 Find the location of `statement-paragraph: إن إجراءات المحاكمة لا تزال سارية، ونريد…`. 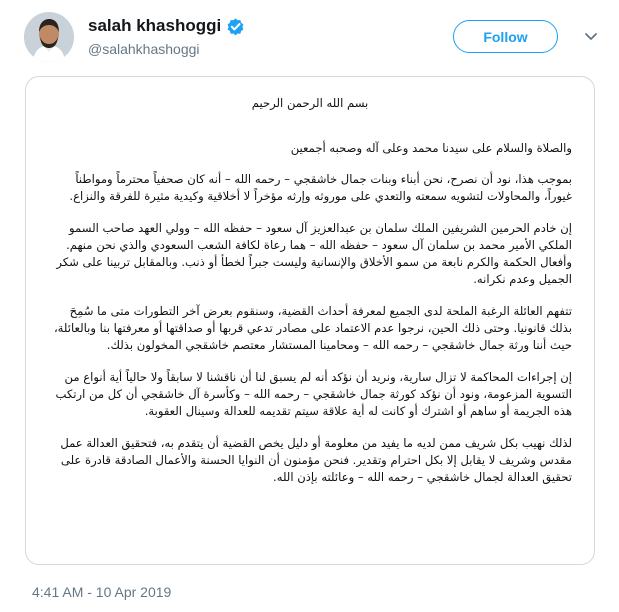

statement-paragraph: إن إجراءات المحاكمة لا تزال سارية، ونريد… is located at coordinates (313, 394).